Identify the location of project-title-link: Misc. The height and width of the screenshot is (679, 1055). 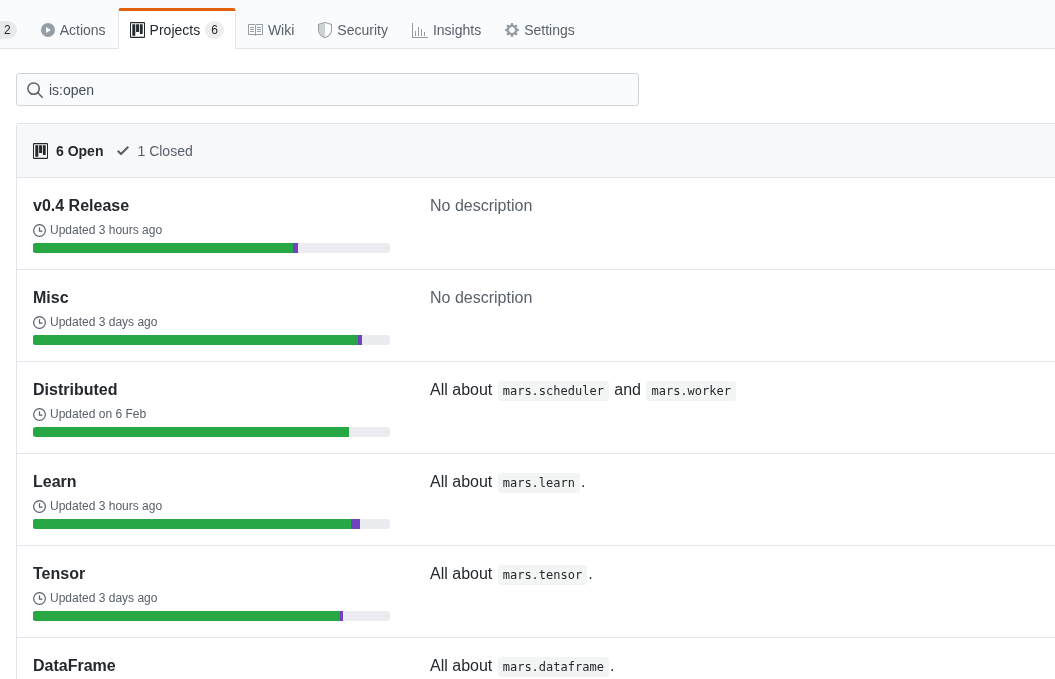
(51, 298).